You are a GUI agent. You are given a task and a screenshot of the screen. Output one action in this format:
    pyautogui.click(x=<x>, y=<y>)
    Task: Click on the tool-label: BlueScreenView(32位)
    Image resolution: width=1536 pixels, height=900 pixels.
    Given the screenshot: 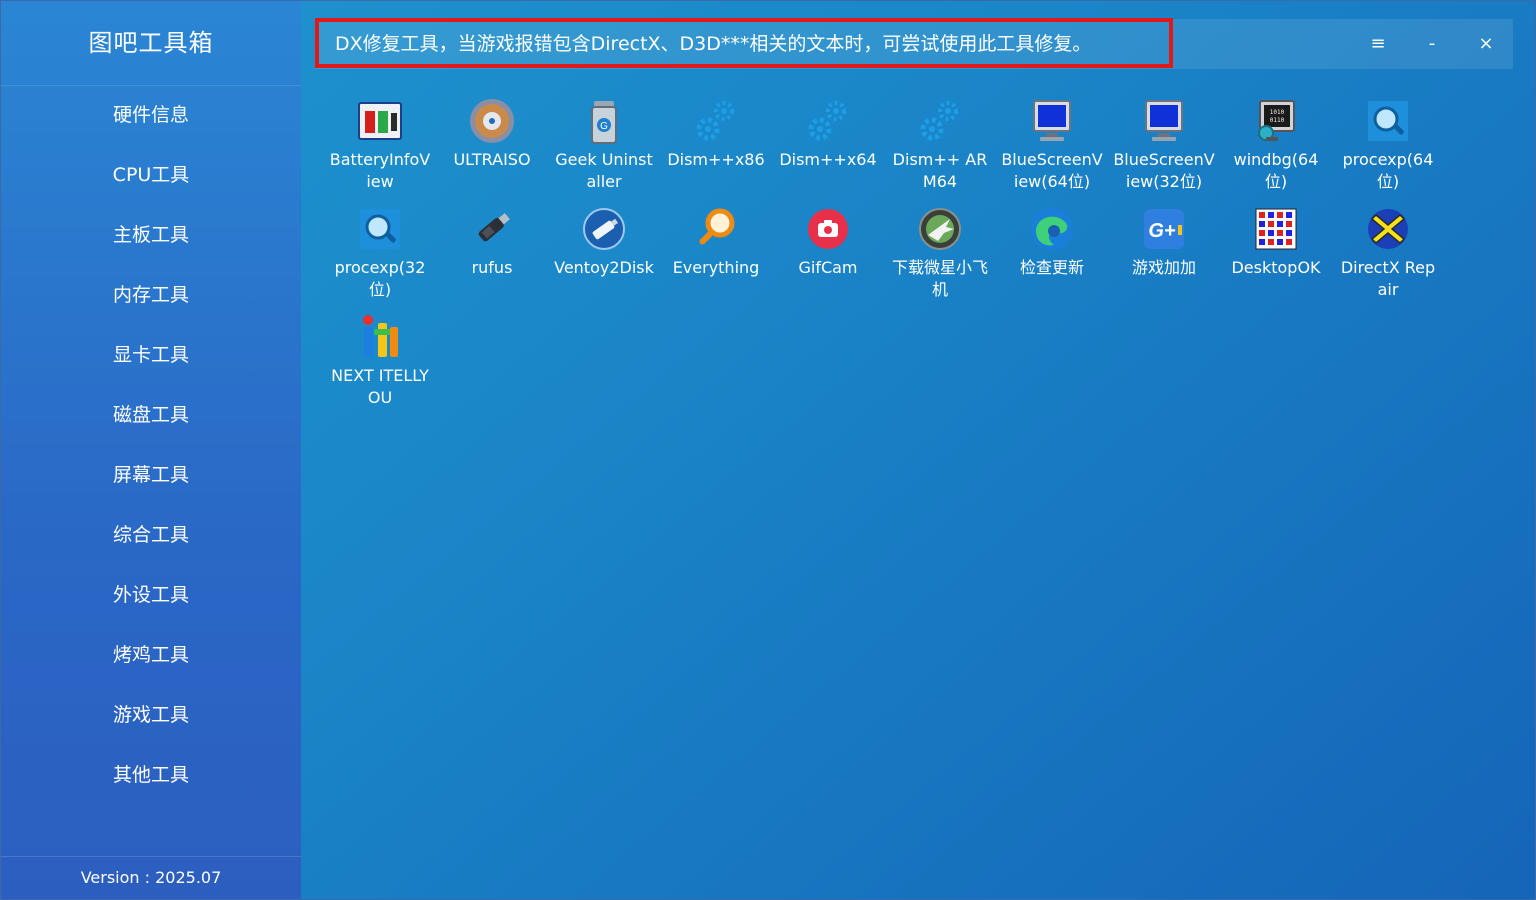 What is the action you would take?
    pyautogui.click(x=1164, y=170)
    